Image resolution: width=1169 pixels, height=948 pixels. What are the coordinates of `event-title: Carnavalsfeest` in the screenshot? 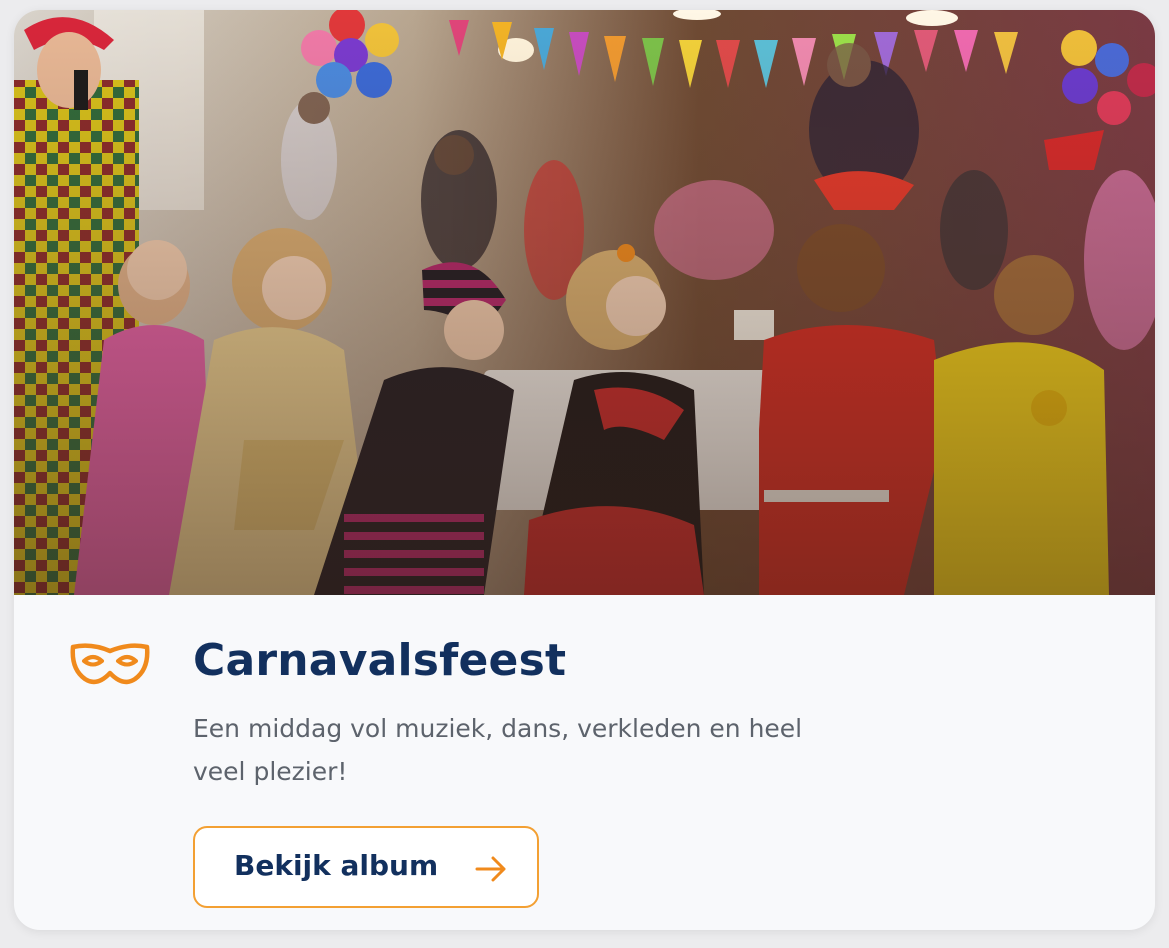 It's located at (380, 660).